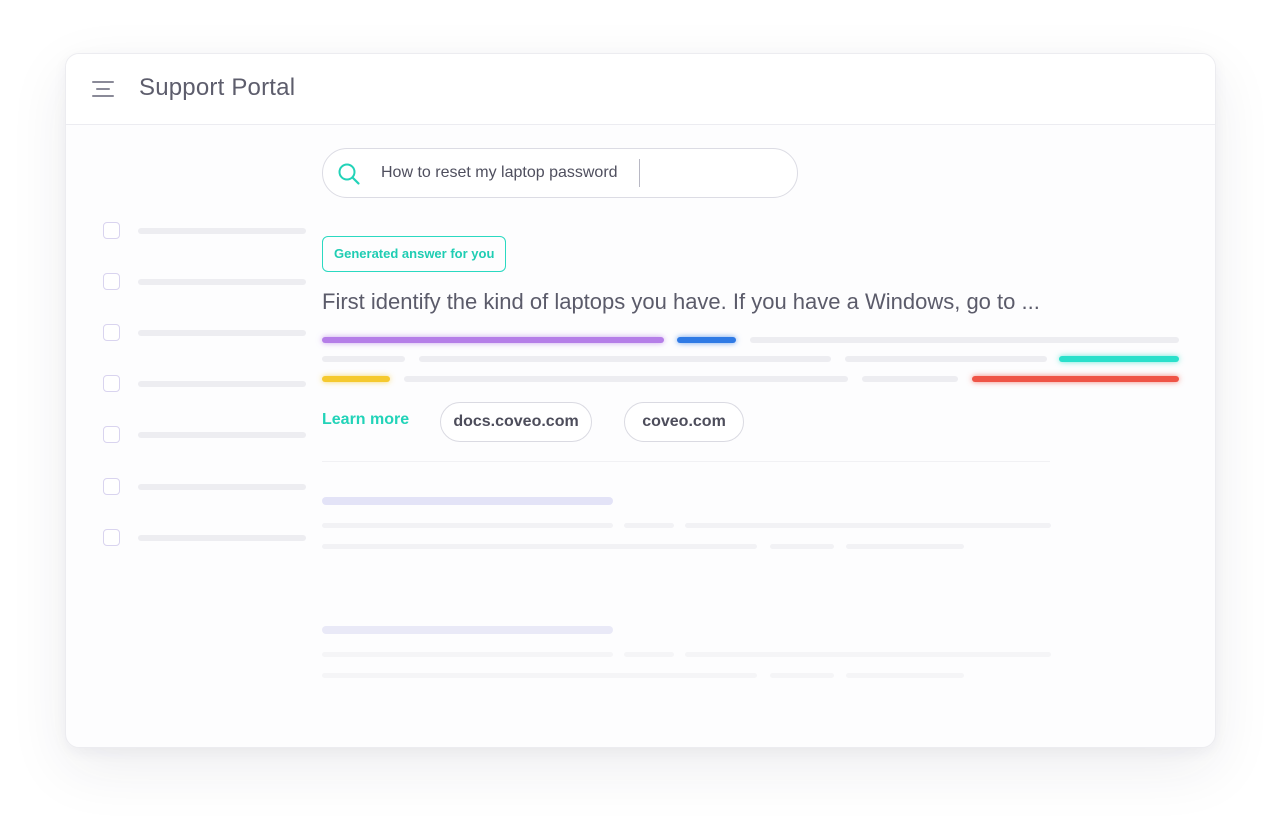 This screenshot has height=823, width=1280. I want to click on search-icon, so click(349, 174).